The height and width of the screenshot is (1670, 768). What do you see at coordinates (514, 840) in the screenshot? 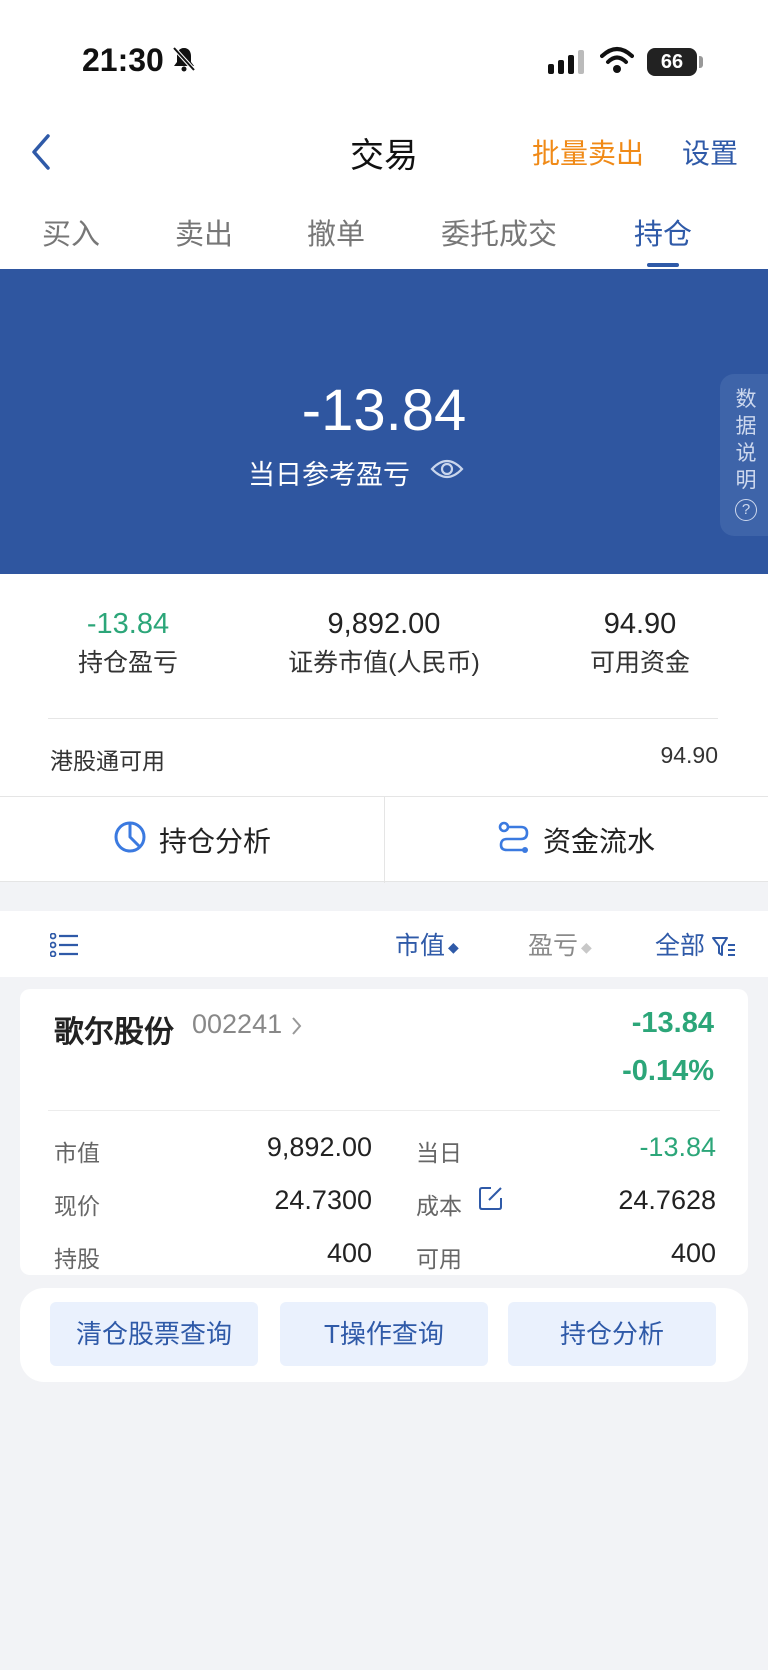
I see `flow-icon` at bounding box center [514, 840].